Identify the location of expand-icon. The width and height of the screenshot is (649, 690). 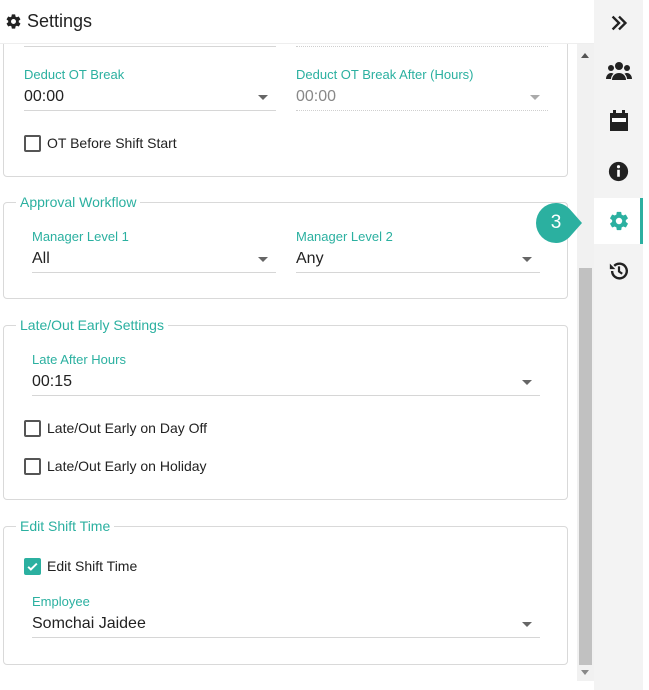
(619, 23).